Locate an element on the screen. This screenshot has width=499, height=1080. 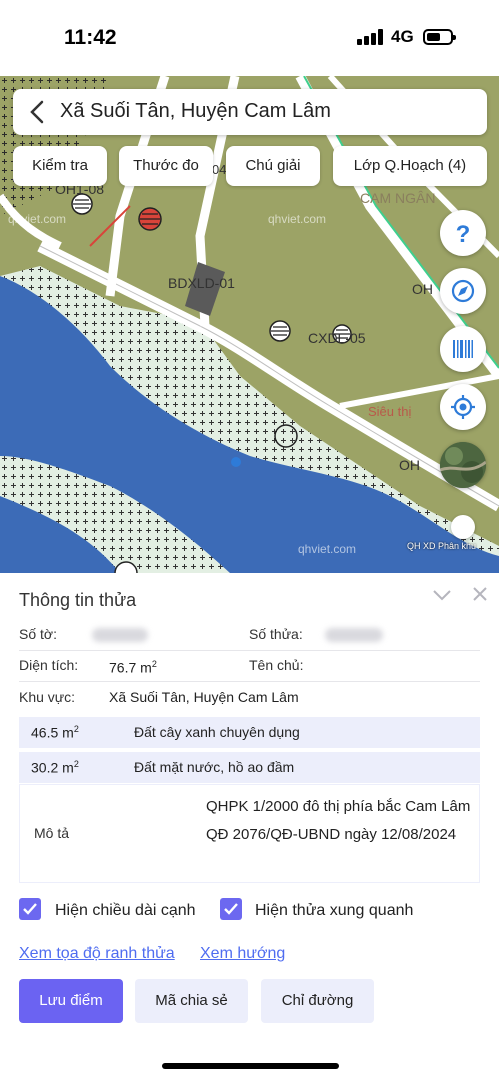
locate-icon is located at coordinates (463, 407).